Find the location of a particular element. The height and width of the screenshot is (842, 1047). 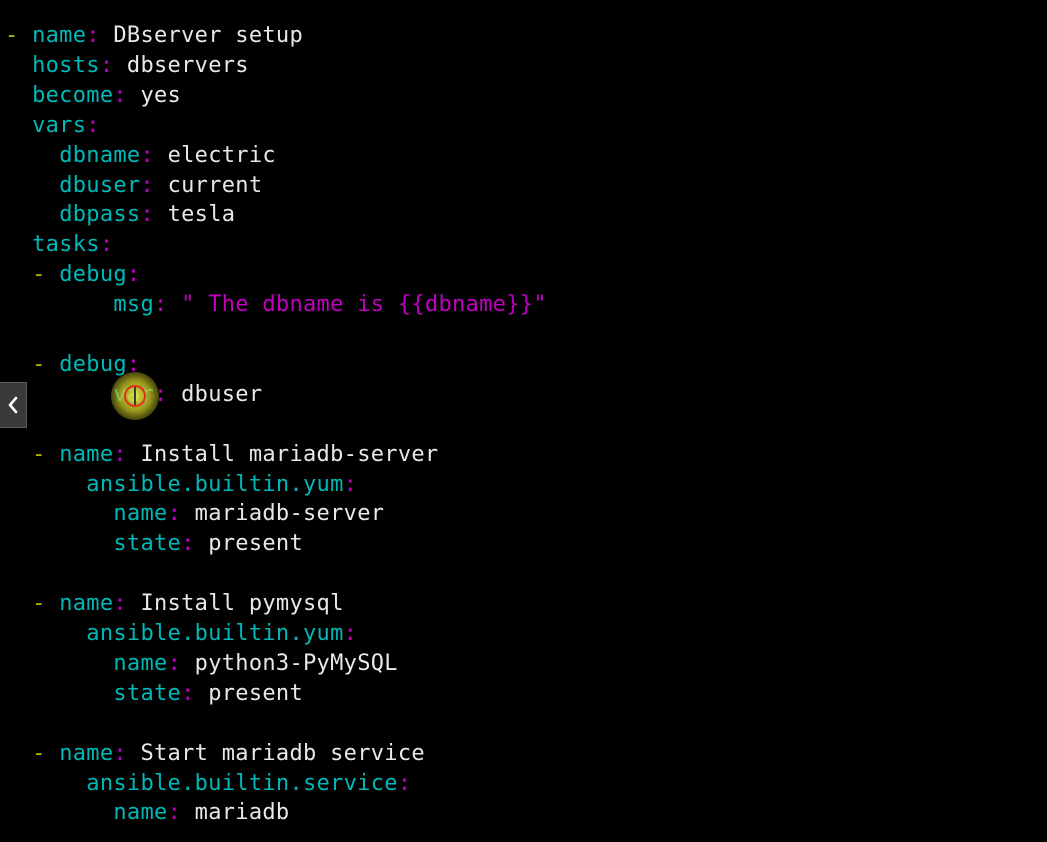

yaml-value: Start mariadb service is located at coordinates (282, 753).